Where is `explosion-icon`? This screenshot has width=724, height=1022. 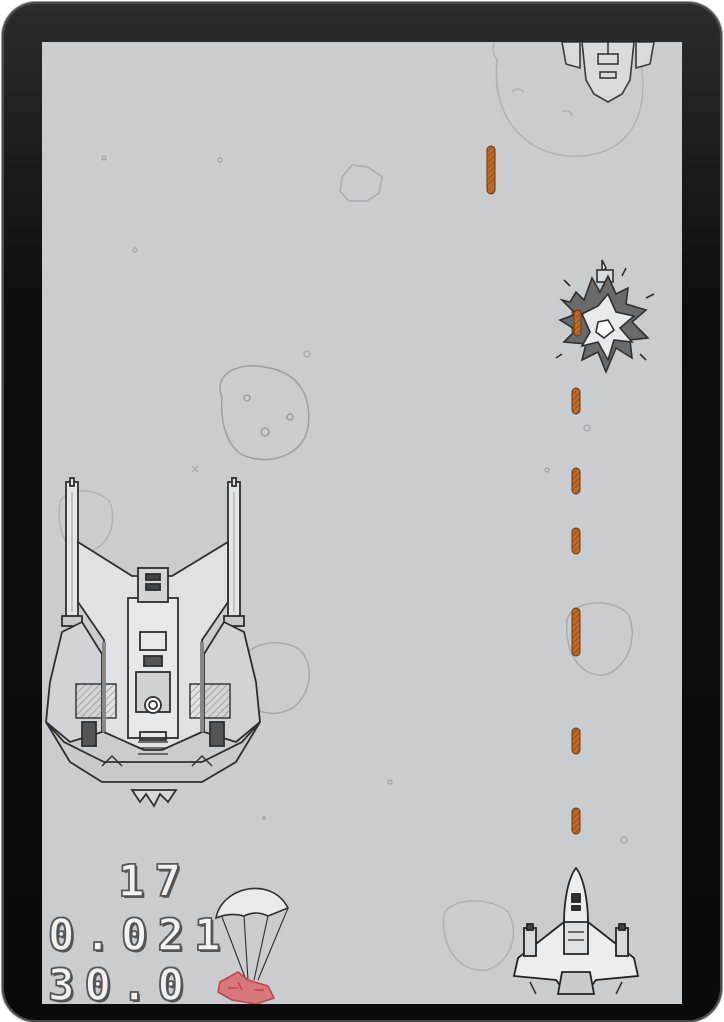
explosion-icon is located at coordinates (605, 317).